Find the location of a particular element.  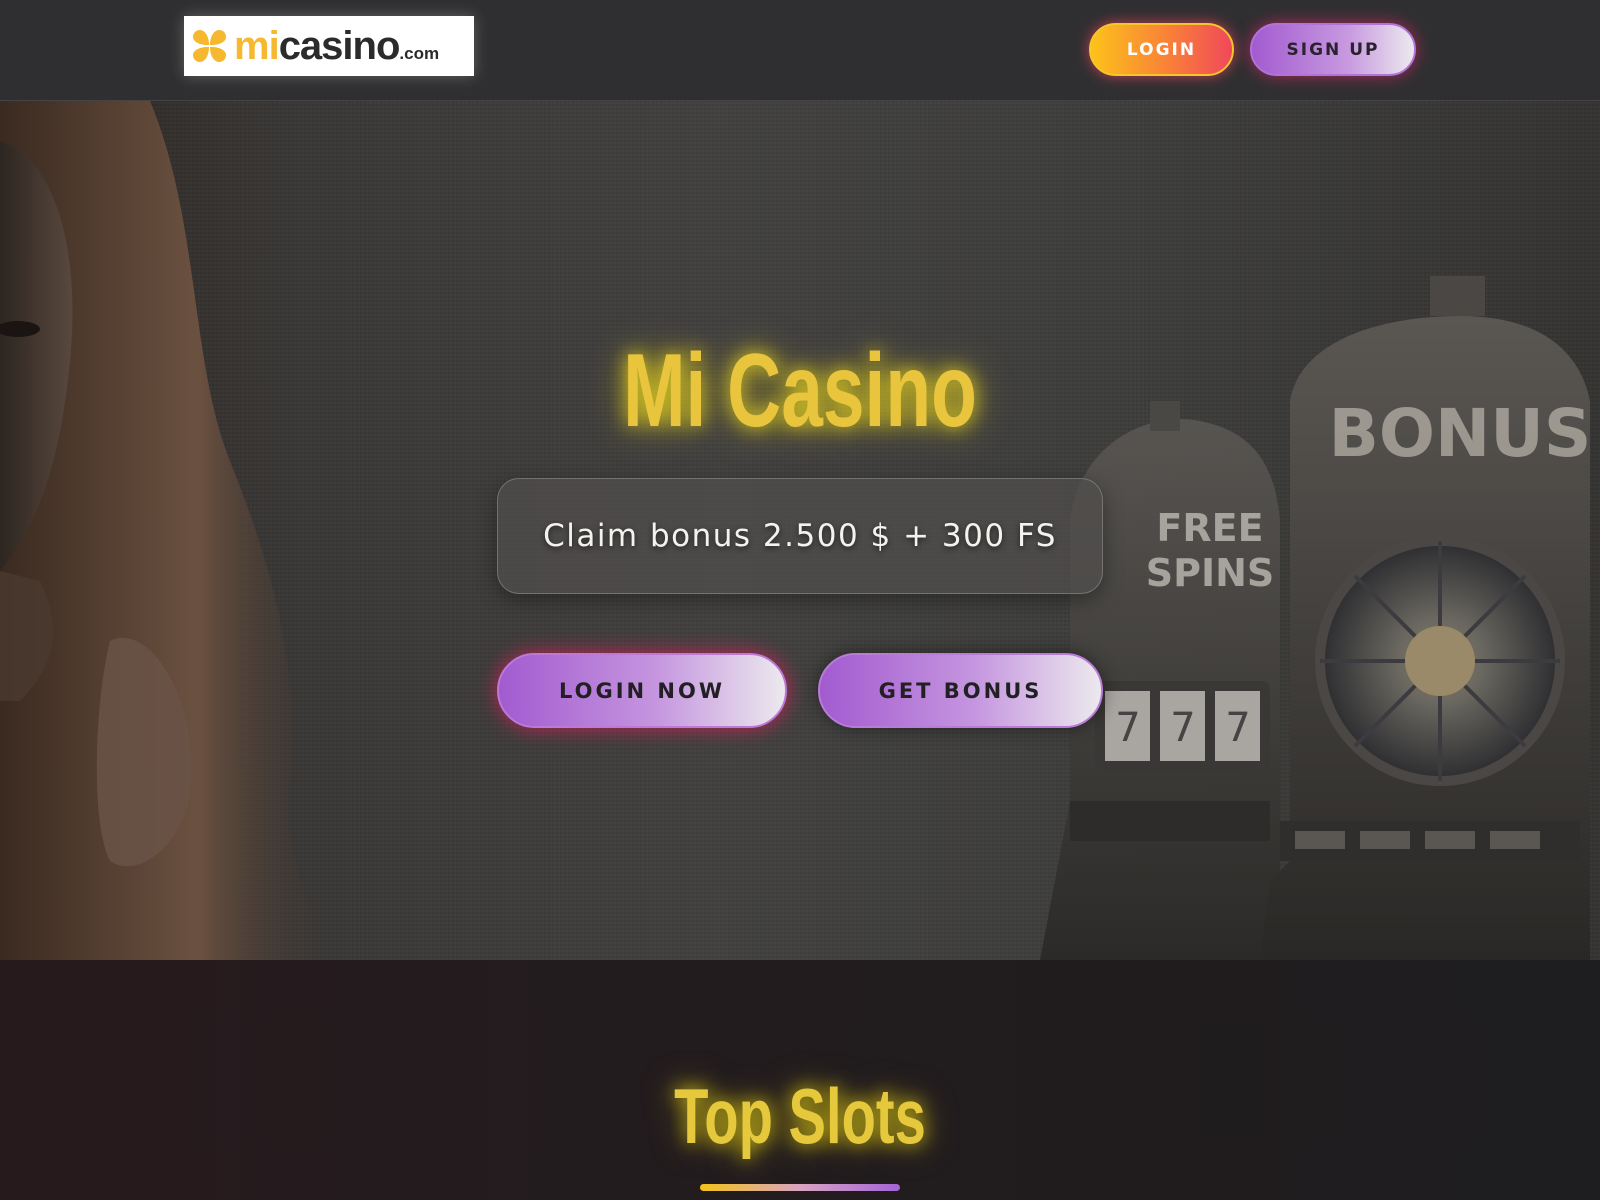

bonus-text: Claim bonus 2.500 $ + 300 FS is located at coordinates (800, 536).